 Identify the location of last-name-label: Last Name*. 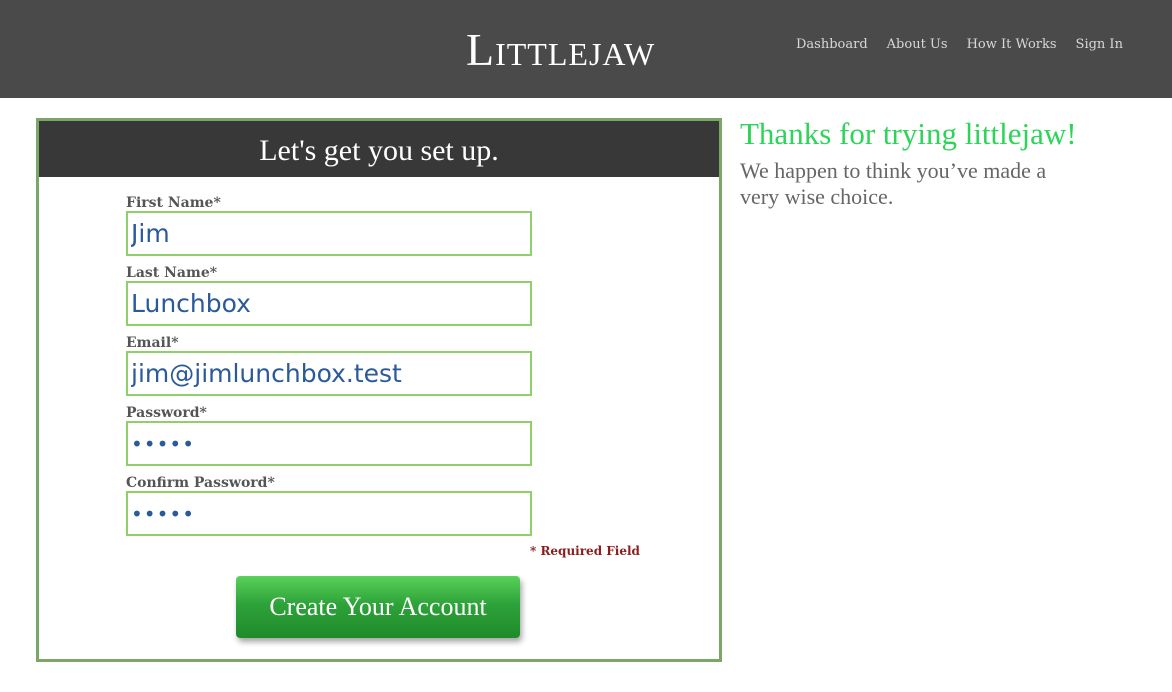
(172, 273).